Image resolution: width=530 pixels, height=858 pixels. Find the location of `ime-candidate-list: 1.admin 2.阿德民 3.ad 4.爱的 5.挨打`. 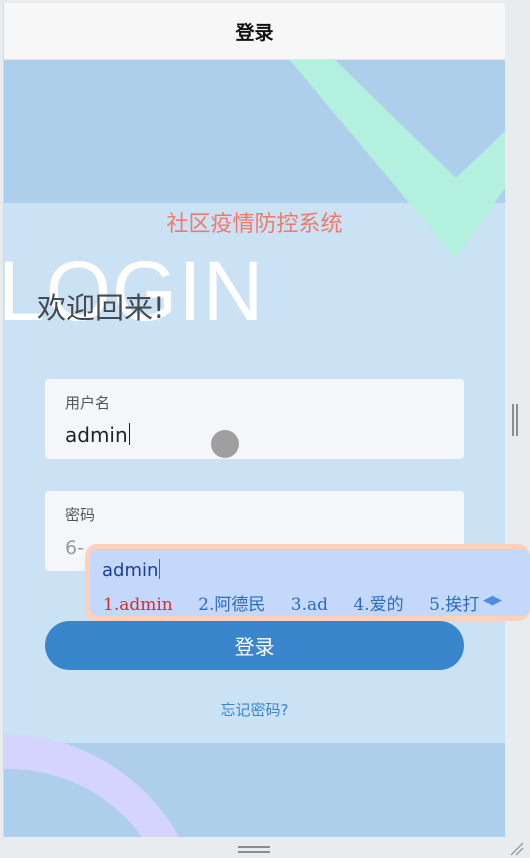

ime-candidate-list: 1.admin 2.阿德民 3.ad 4.爱的 5.挨打 is located at coordinates (301, 602).